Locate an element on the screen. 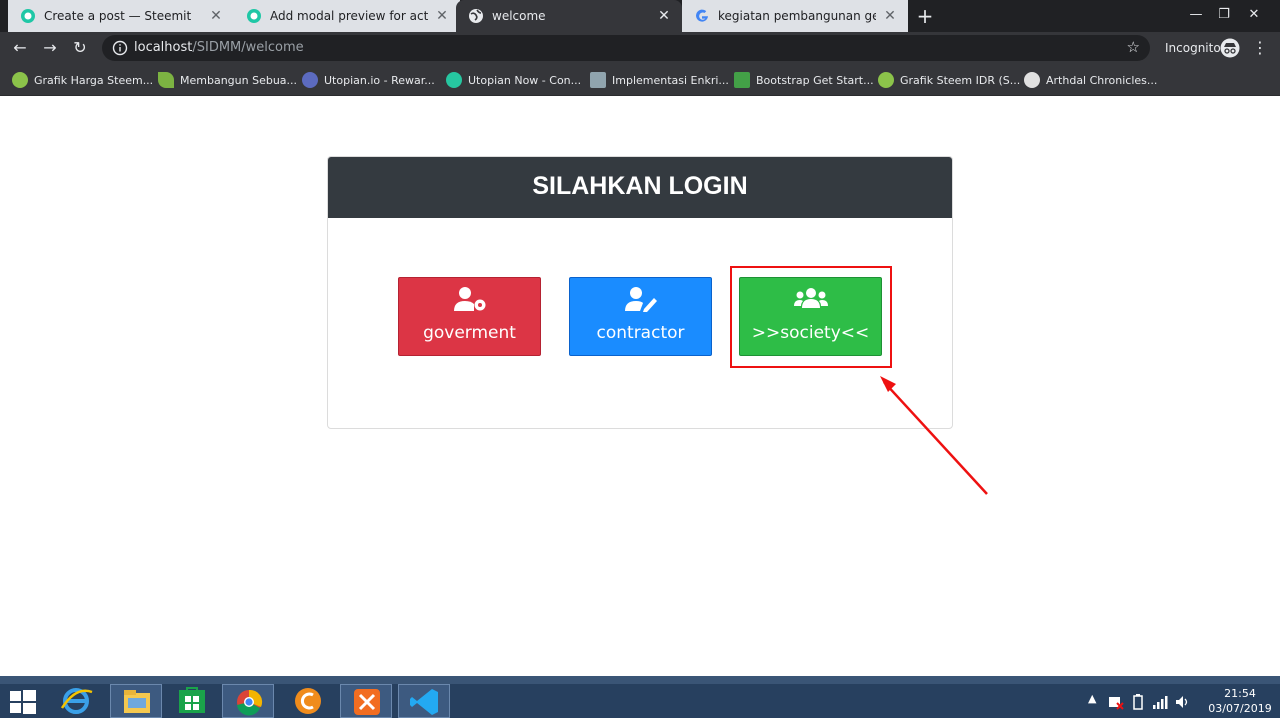  url-path: /SIDMM/welcome is located at coordinates (248, 47).